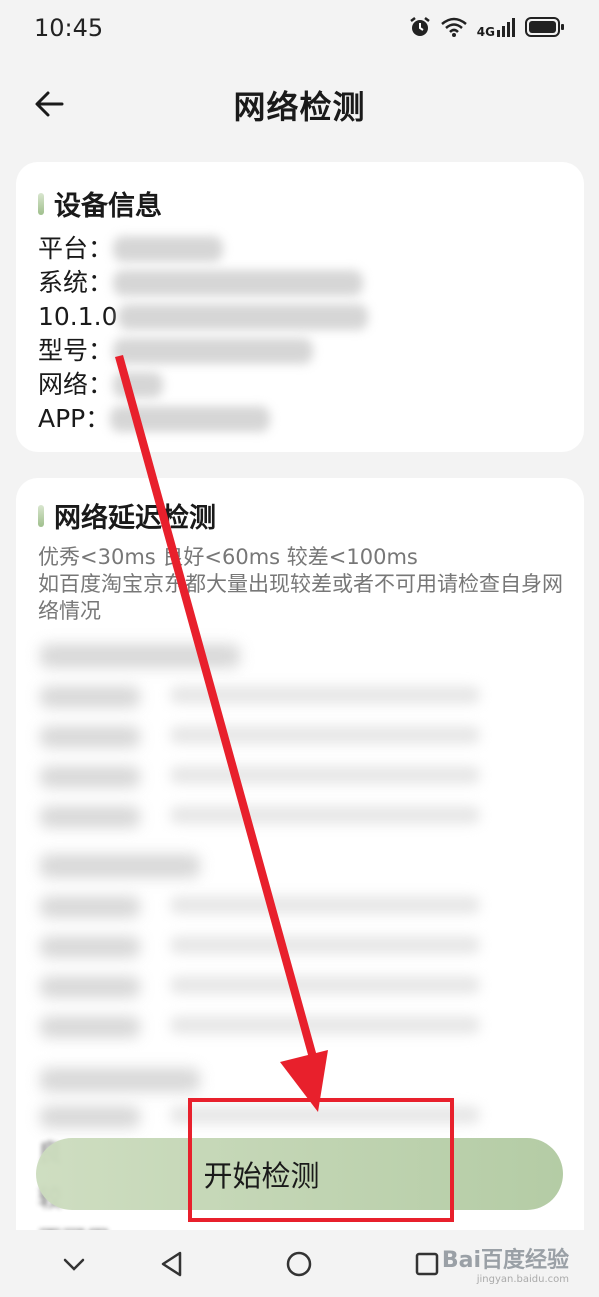 This screenshot has height=1297, width=599. I want to click on watermark: Bai百度经验 jingyan.baidu.com, so click(505, 1263).